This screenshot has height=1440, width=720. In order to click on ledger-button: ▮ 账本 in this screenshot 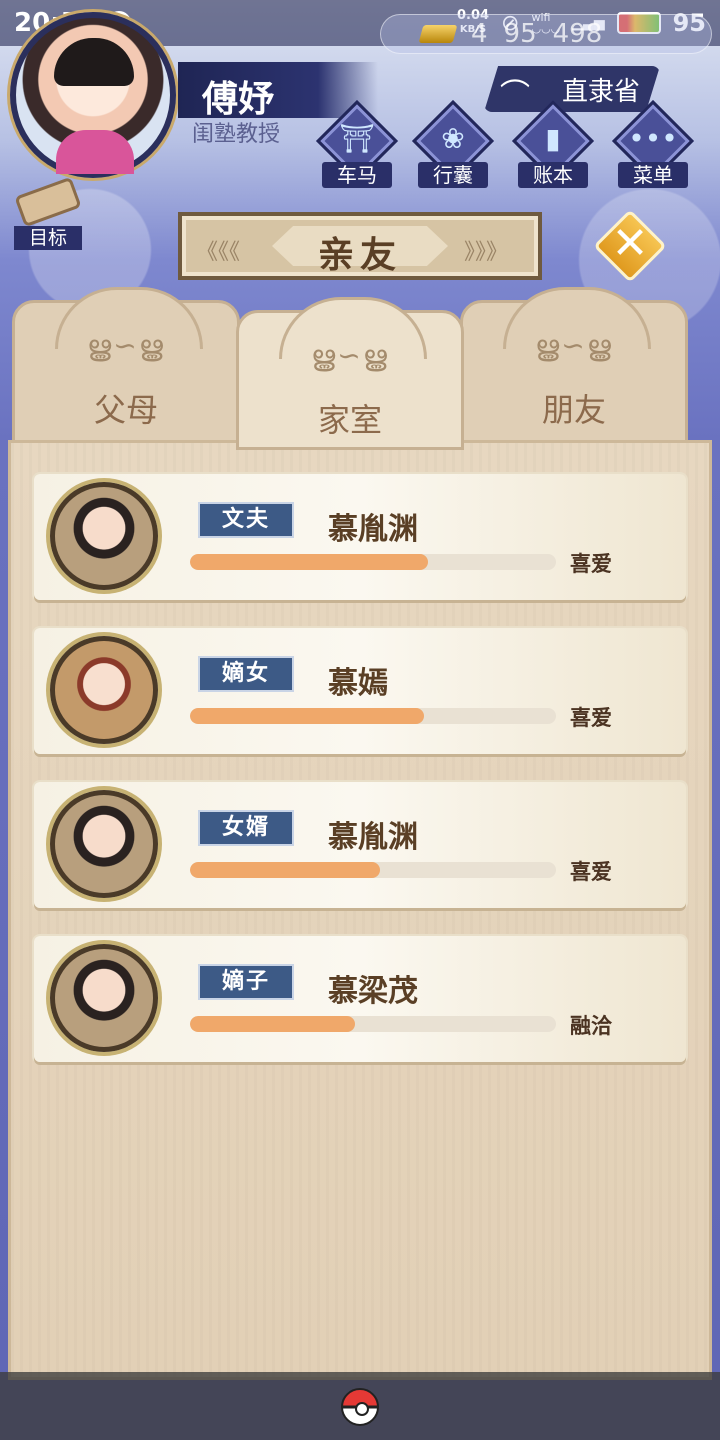, I will do `click(553, 143)`.